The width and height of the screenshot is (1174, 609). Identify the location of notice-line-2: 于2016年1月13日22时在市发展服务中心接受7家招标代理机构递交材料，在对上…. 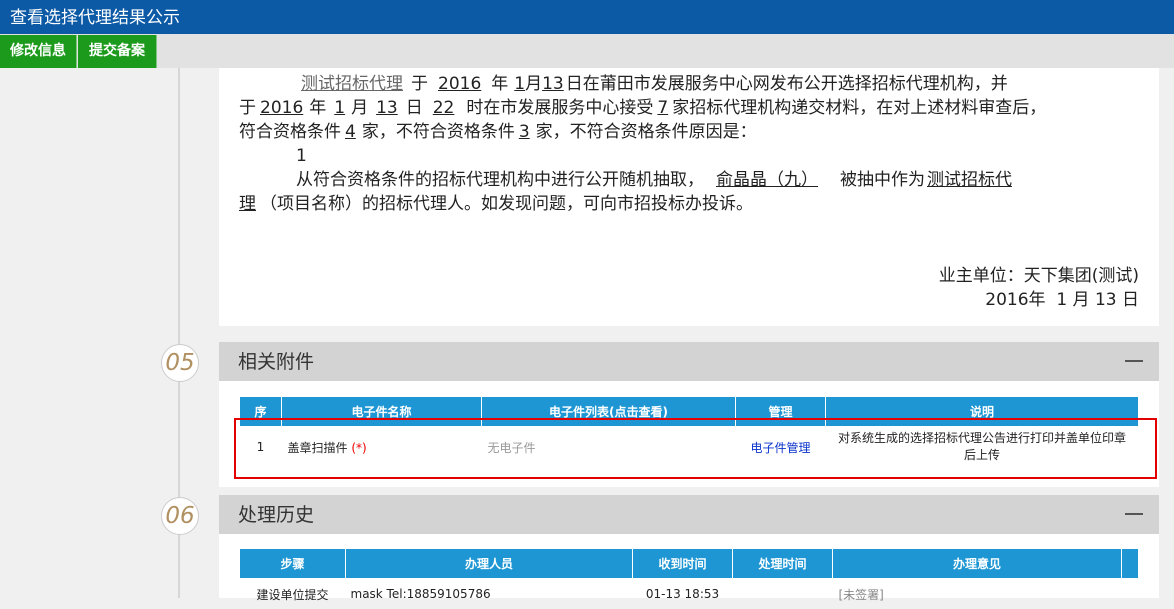
(642, 108).